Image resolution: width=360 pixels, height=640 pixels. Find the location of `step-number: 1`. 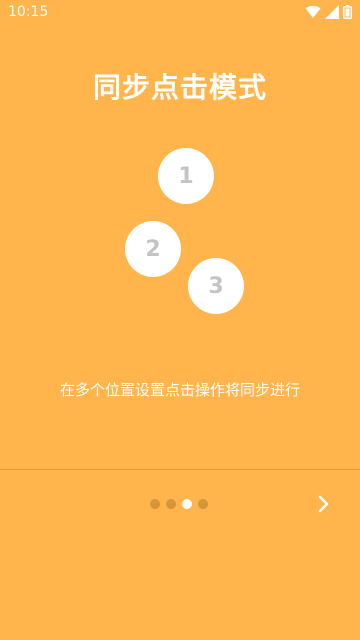

step-number: 1 is located at coordinates (186, 176).